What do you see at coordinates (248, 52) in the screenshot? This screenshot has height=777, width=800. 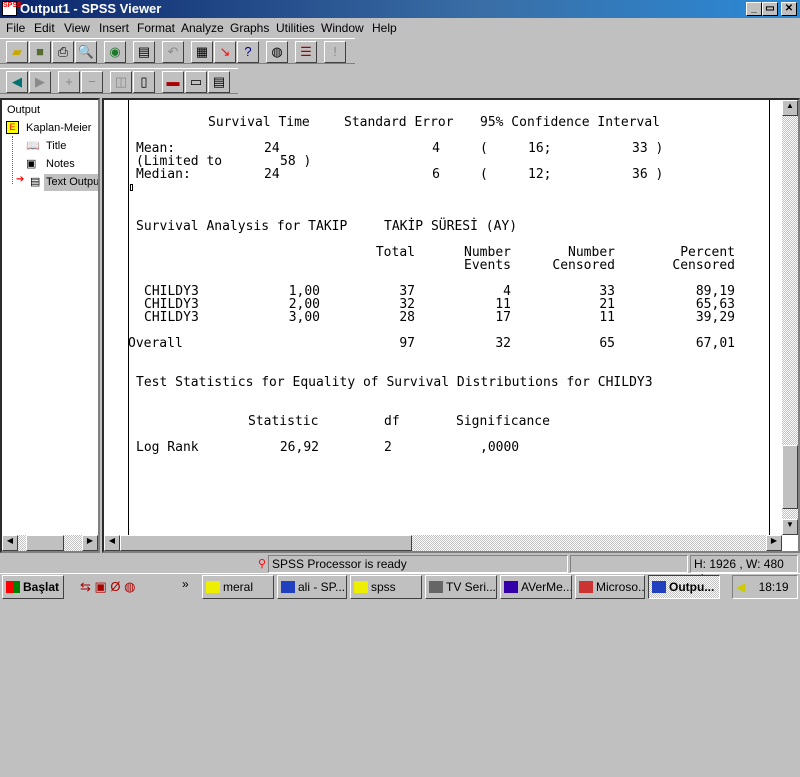 I see `variables-icon: ?` at bounding box center [248, 52].